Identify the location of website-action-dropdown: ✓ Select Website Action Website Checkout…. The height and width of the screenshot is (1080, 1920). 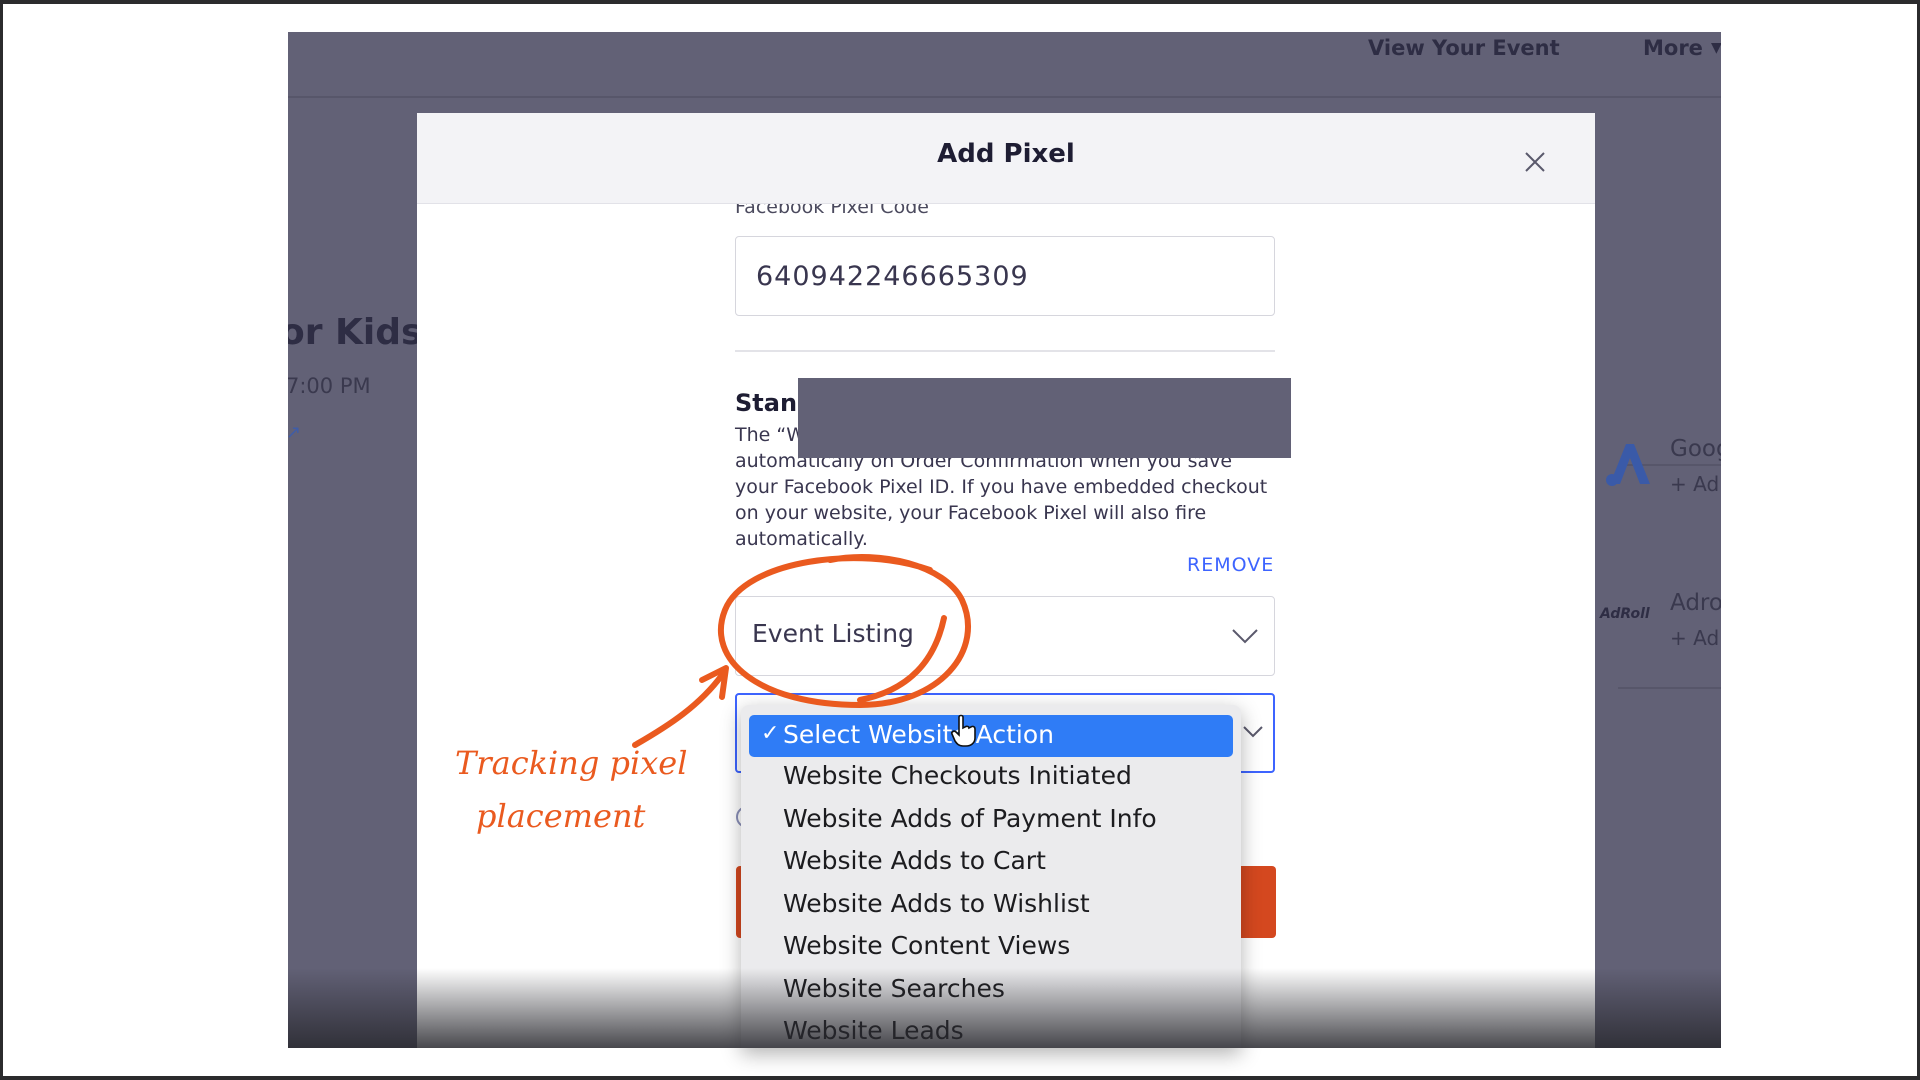
(991, 876).